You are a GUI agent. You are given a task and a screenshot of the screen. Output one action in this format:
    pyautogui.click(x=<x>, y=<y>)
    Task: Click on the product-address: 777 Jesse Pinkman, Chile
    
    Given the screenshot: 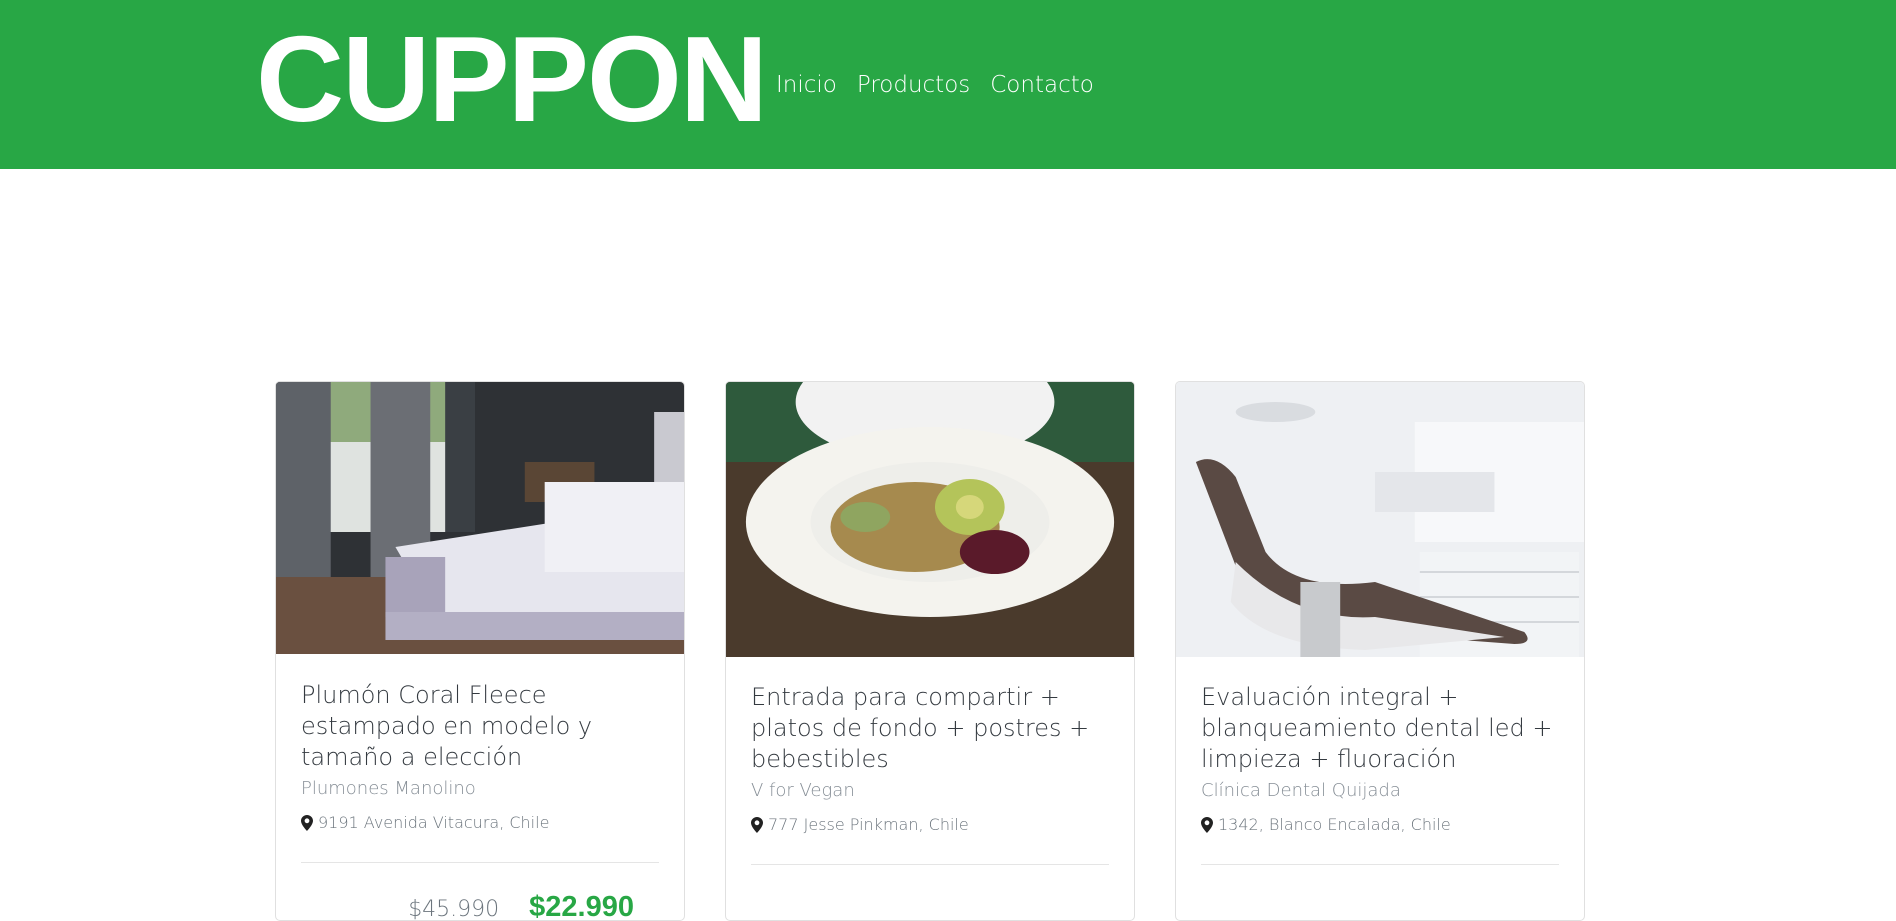 What is the action you would take?
    pyautogui.click(x=930, y=824)
    